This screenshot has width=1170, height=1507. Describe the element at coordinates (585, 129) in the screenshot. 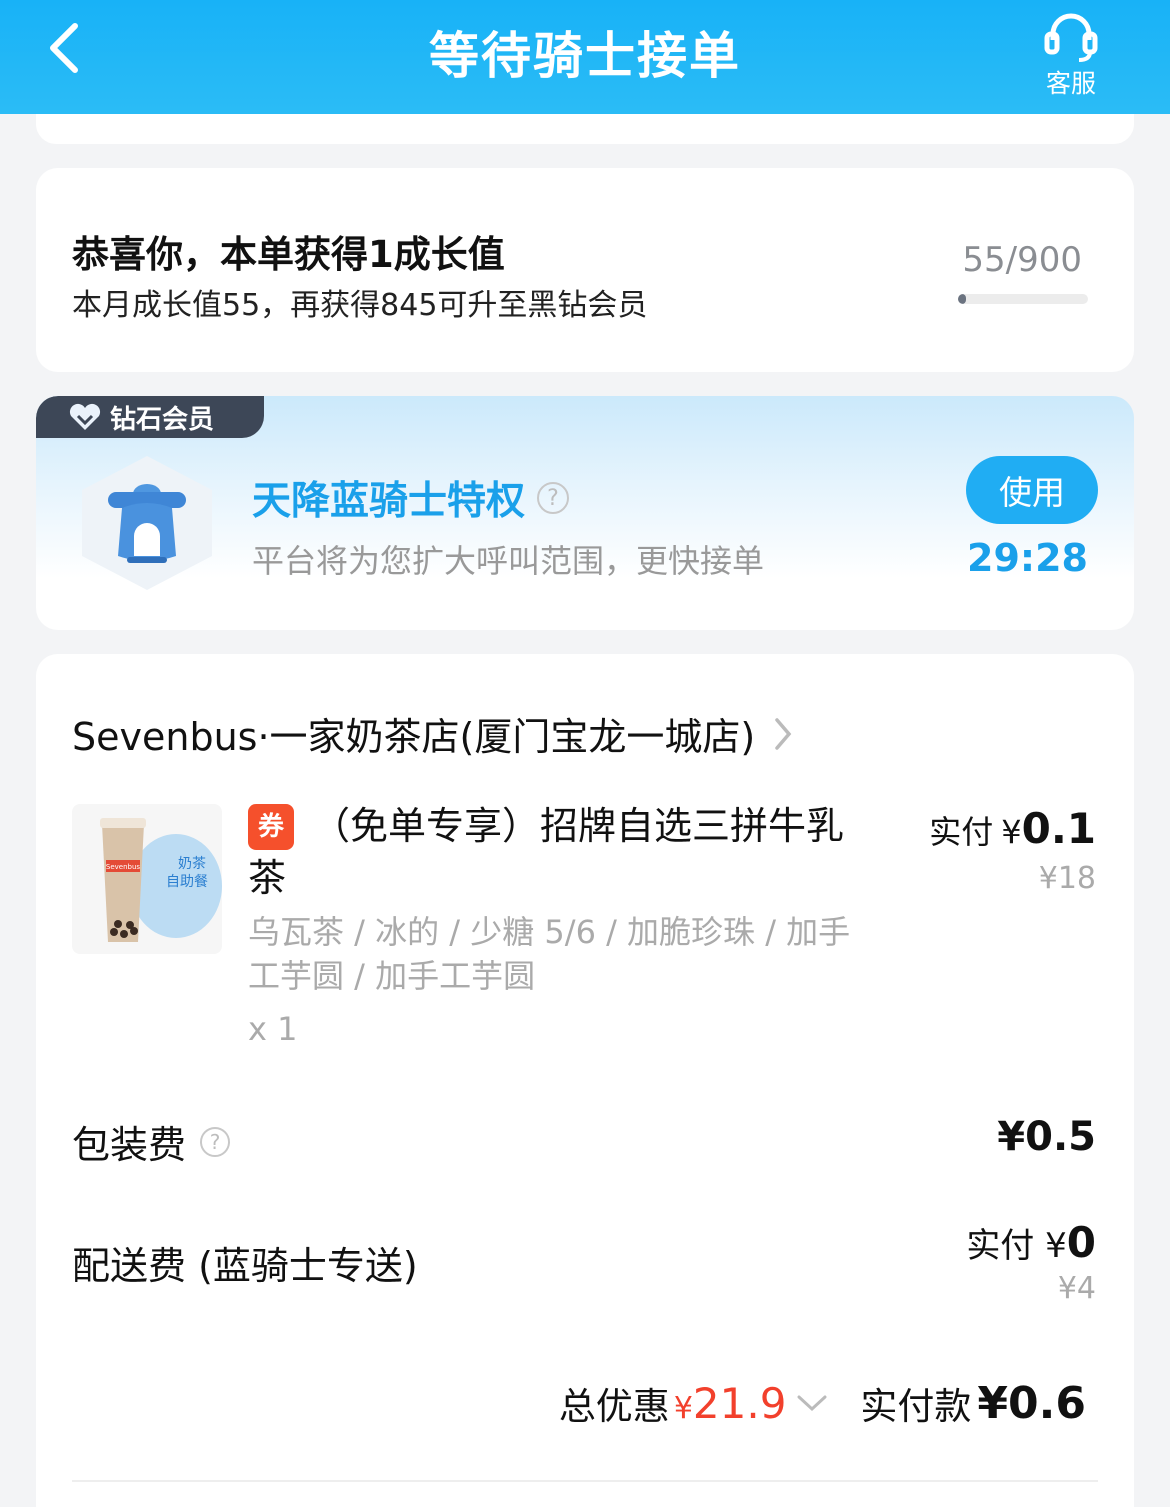

I see `previous-card-edge` at that location.